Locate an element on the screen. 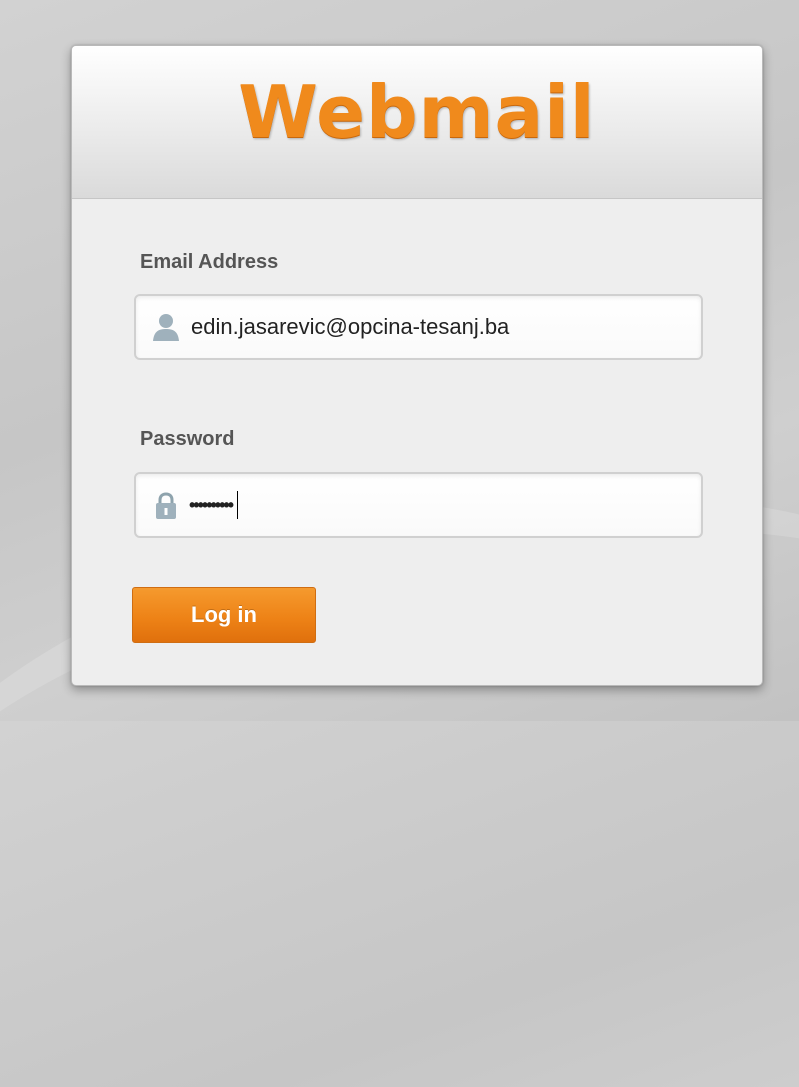 The width and height of the screenshot is (799, 1087). email-value: edin.jasarevic@opcina-tesanj.ba is located at coordinates (350, 326).